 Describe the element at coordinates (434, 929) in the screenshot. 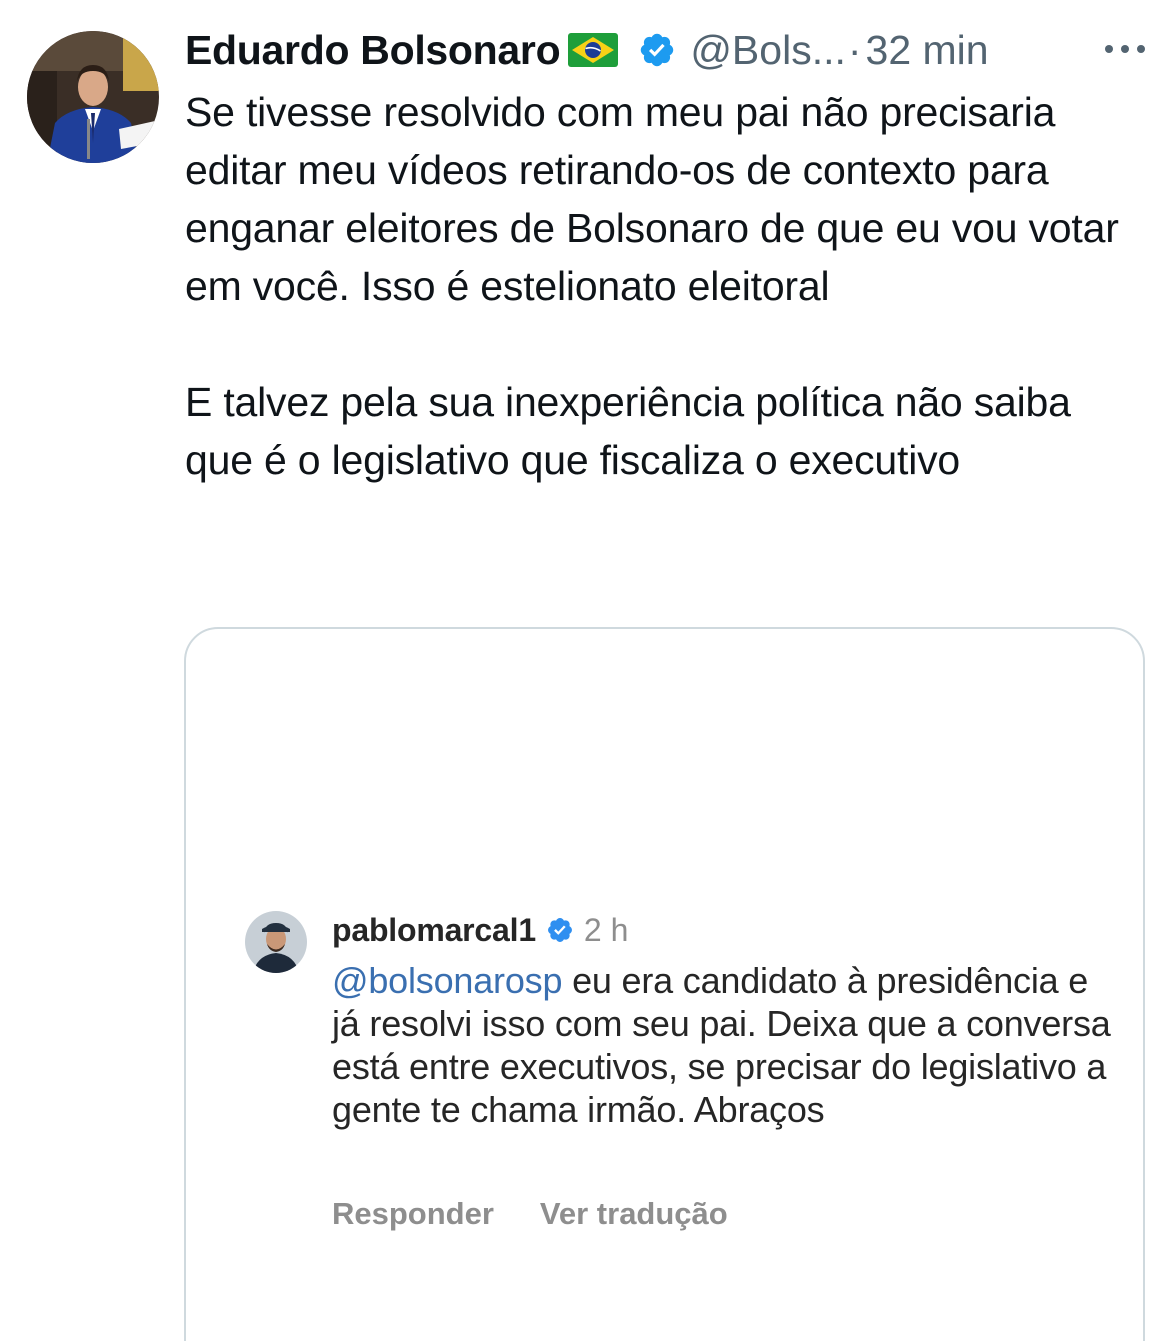

I see `commenter-username: pablomarcal1` at that location.